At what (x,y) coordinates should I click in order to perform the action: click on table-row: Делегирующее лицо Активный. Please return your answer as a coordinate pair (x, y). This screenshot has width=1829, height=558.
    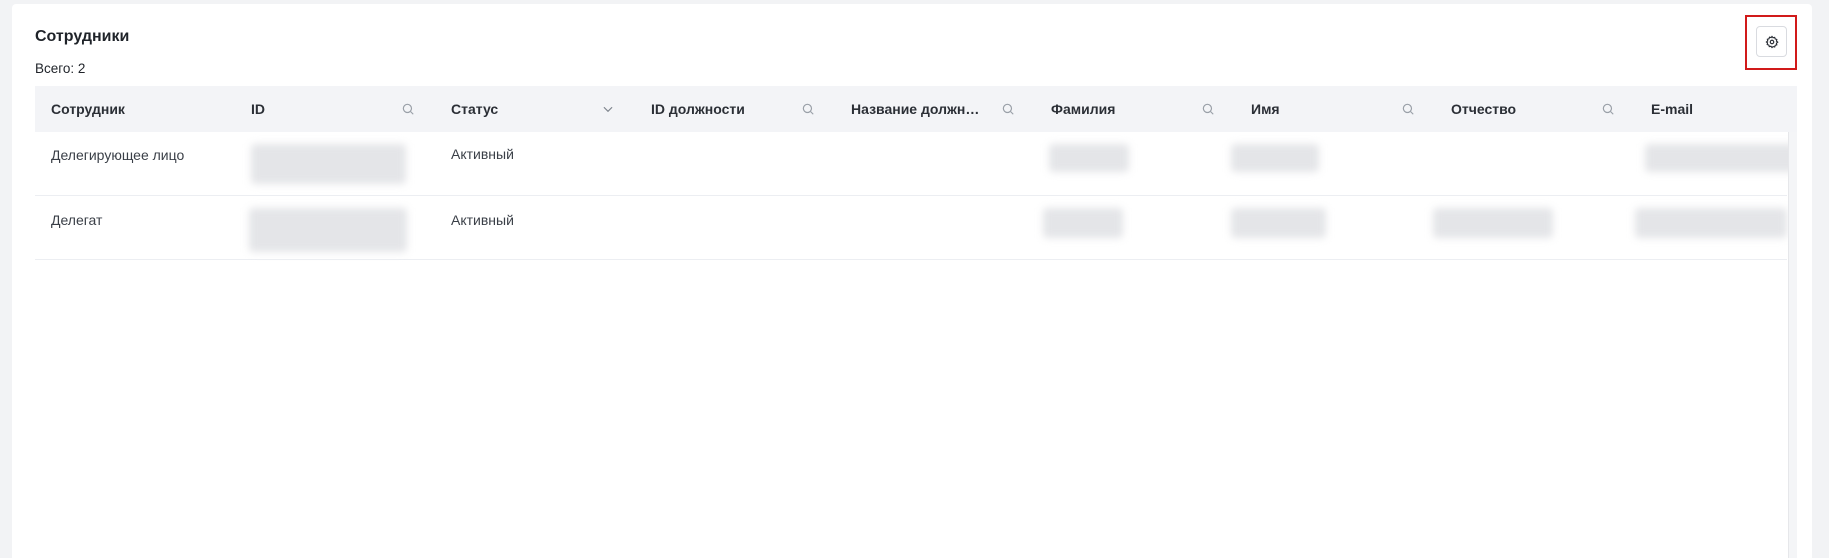
    Looking at the image, I should click on (916, 164).